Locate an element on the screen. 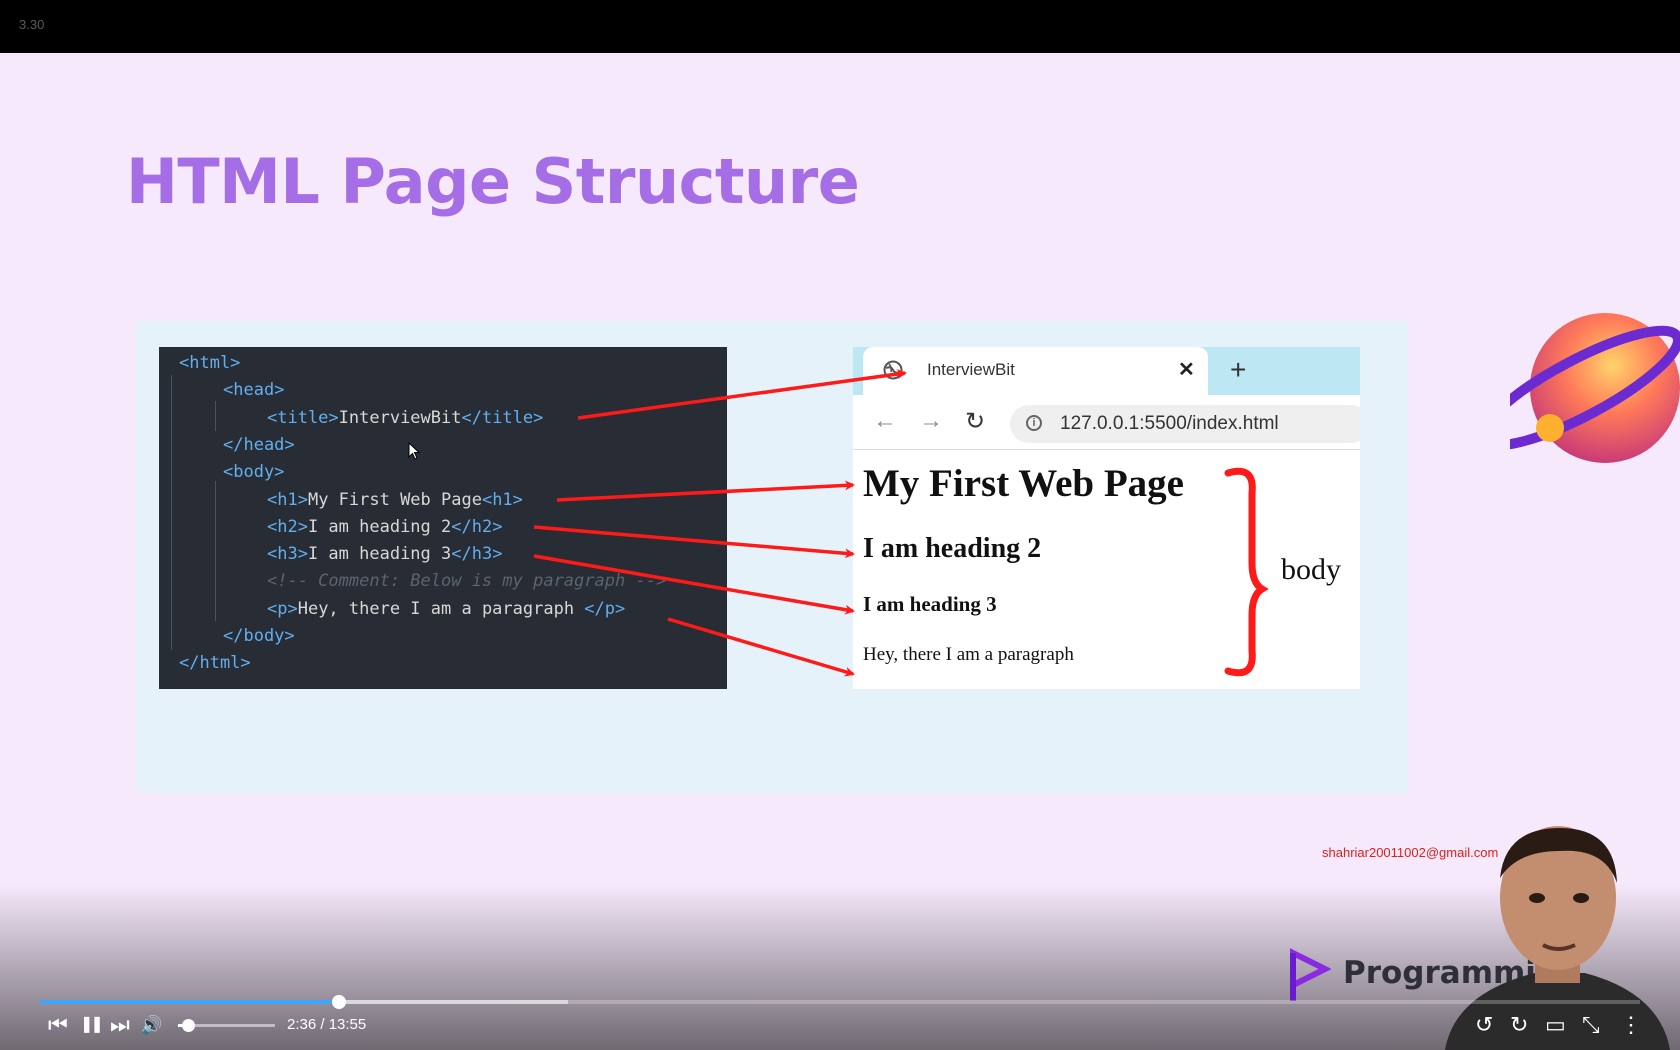 This screenshot has width=1680, height=1050. version-label: 3.30 is located at coordinates (32, 24).